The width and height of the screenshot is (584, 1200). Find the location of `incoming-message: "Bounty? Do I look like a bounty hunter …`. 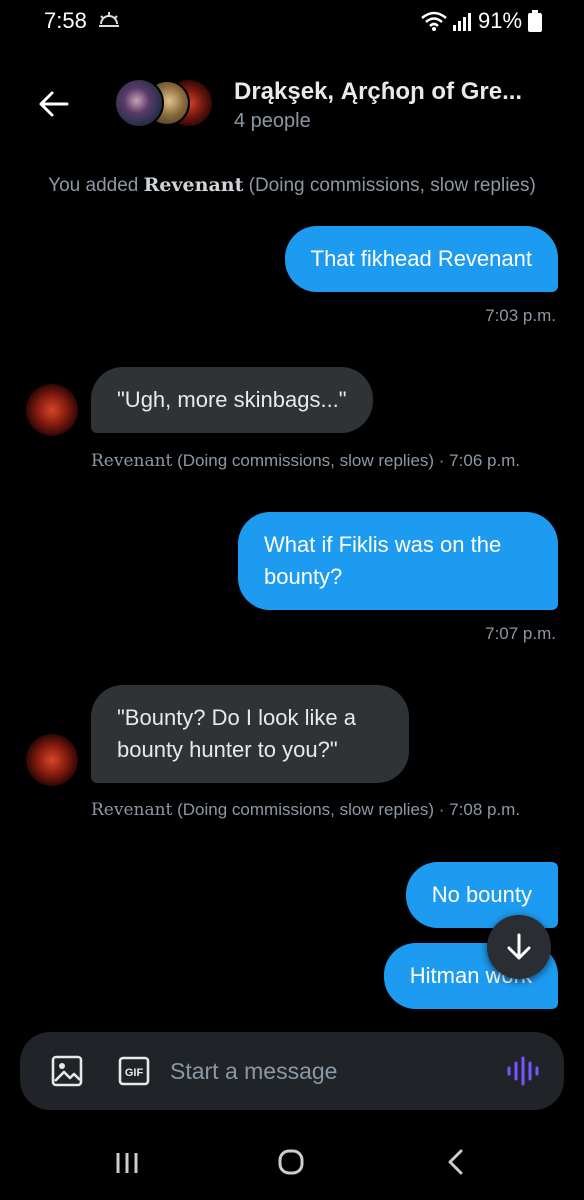

incoming-message: "Bounty? Do I look like a bounty hunter … is located at coordinates (250, 734).